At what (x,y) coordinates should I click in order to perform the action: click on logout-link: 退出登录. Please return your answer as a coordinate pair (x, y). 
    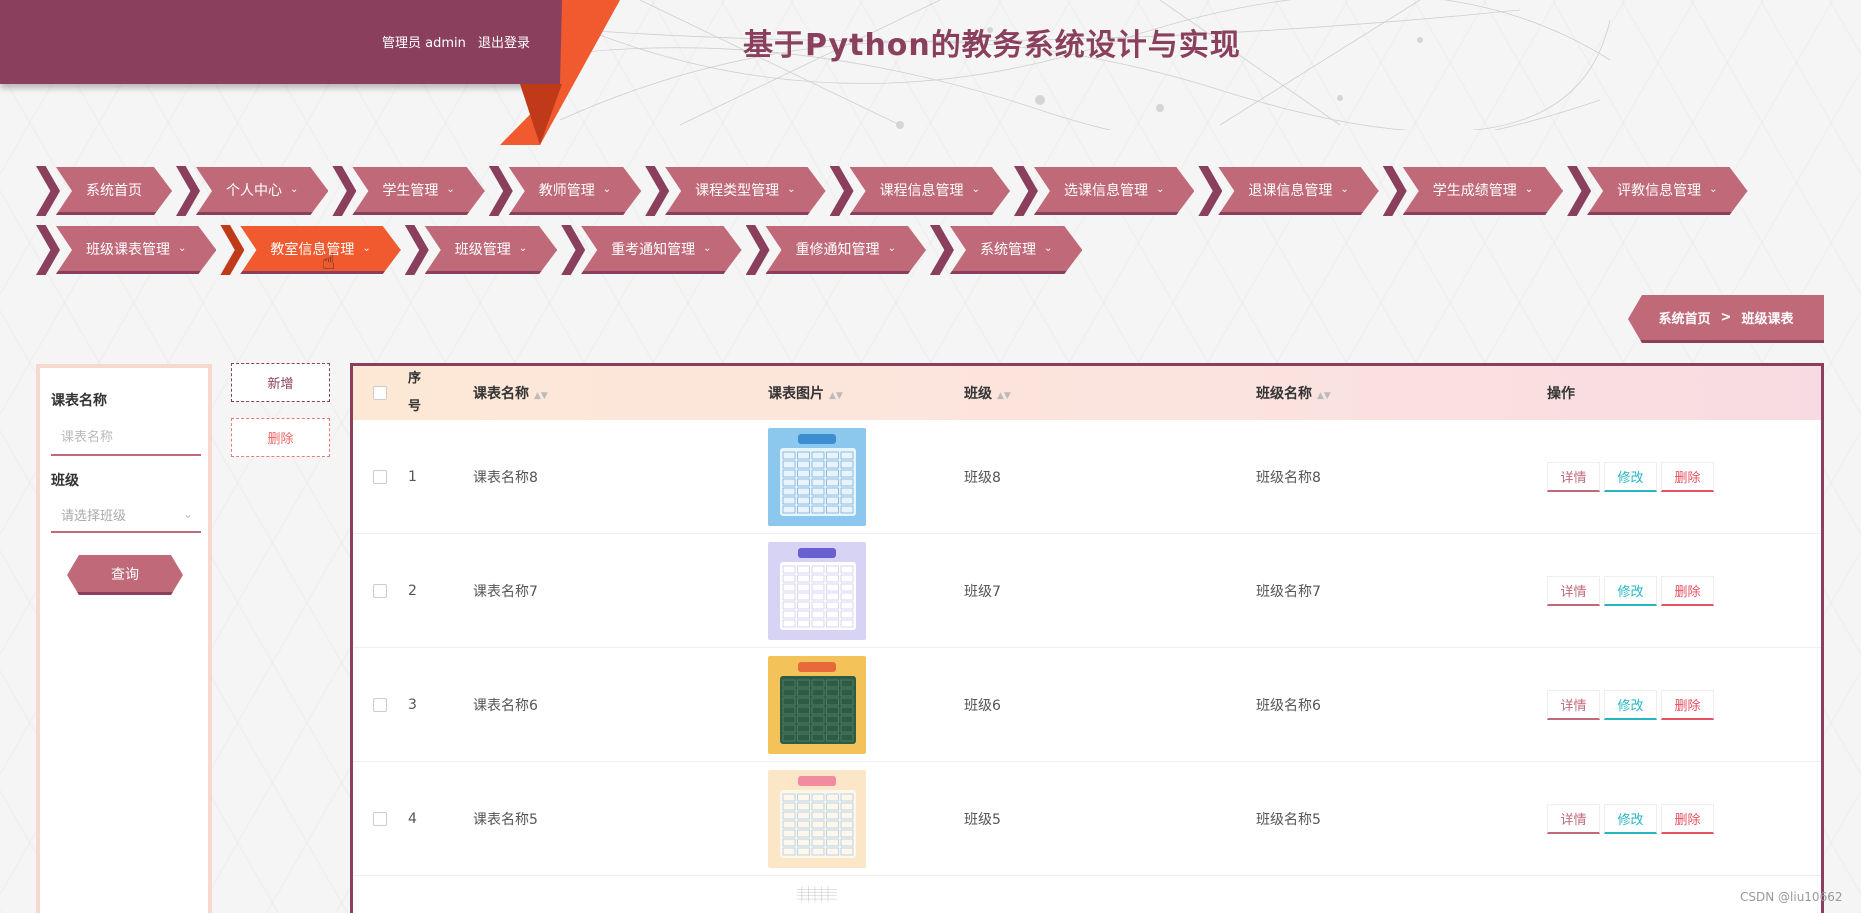
    Looking at the image, I should click on (504, 43).